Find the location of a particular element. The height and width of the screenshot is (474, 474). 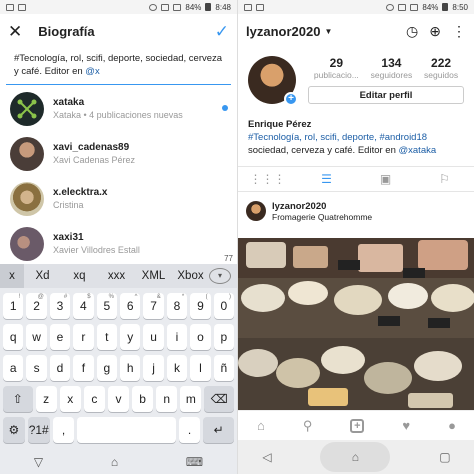

list-view-icon: ☰ is located at coordinates (326, 179).